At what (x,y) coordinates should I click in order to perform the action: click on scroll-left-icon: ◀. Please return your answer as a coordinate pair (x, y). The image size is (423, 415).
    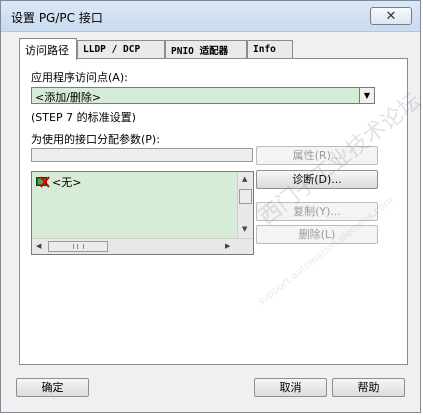
    Looking at the image, I should click on (38, 246).